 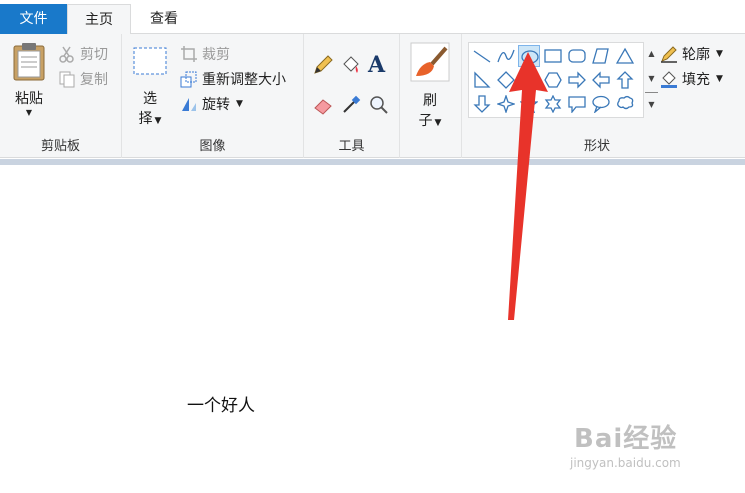 What do you see at coordinates (626, 439) in the screenshot?
I see `watermark-brand: Bai经验` at bounding box center [626, 439].